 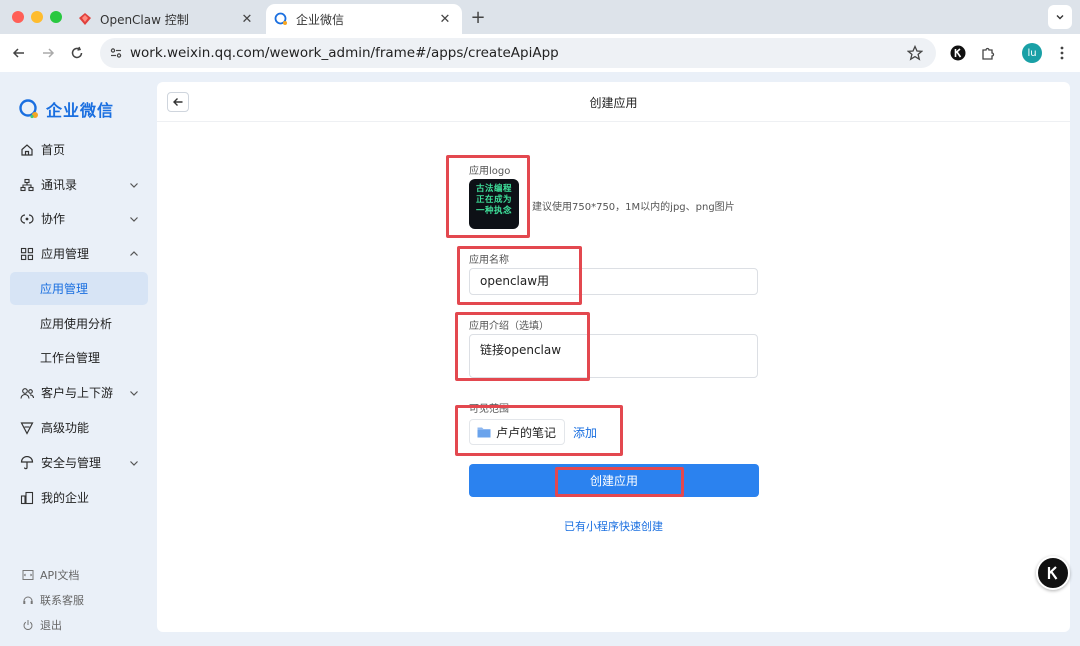 I want to click on sidebar-item-customers: 客户与上下游, so click(x=79, y=392).